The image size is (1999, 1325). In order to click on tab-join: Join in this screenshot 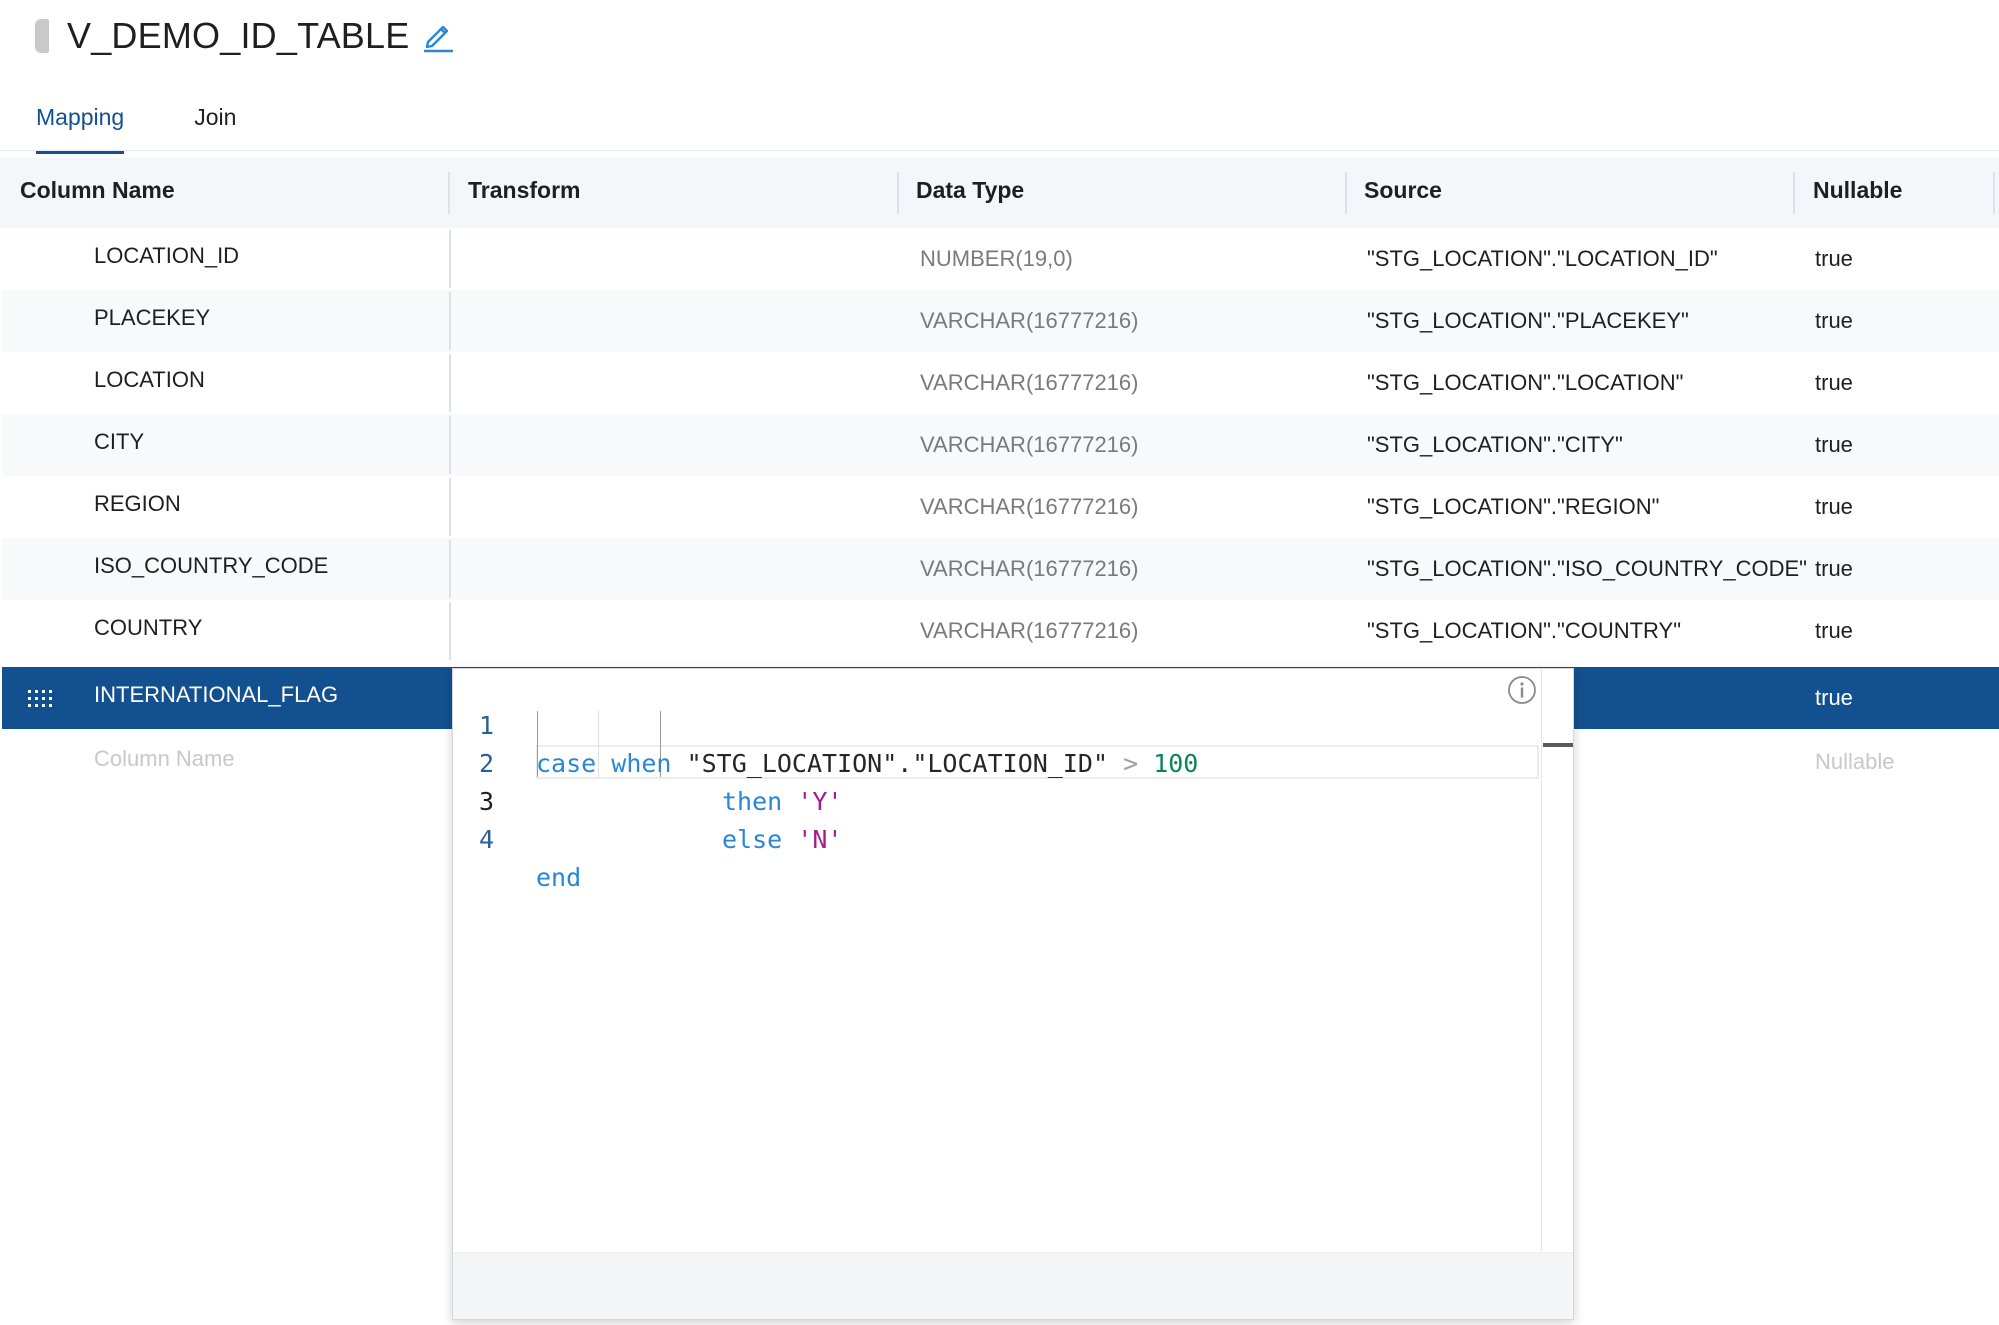, I will do `click(215, 124)`.